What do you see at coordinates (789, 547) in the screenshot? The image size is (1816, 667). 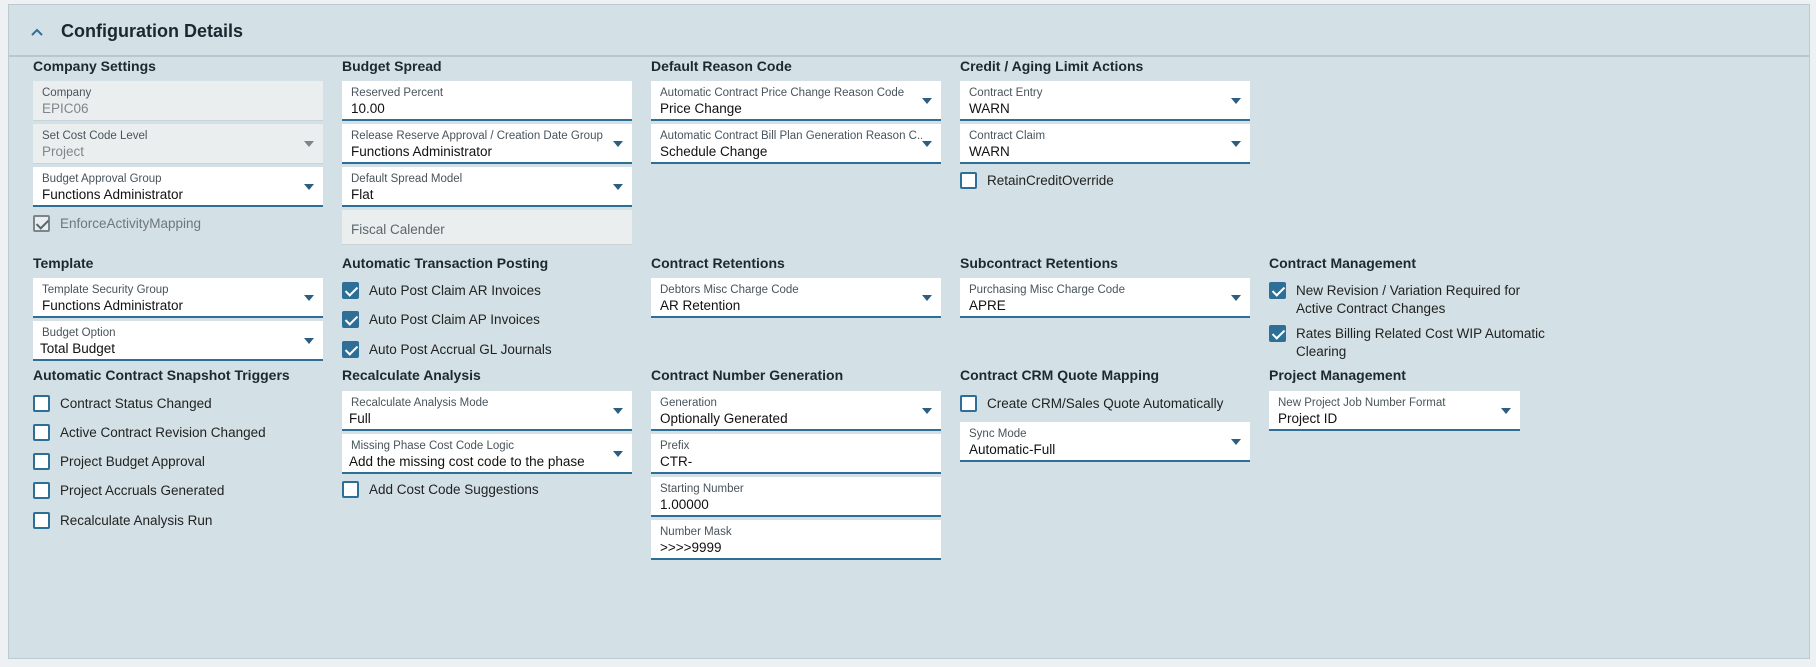 I see `number-mask-value: >>>>9999` at bounding box center [789, 547].